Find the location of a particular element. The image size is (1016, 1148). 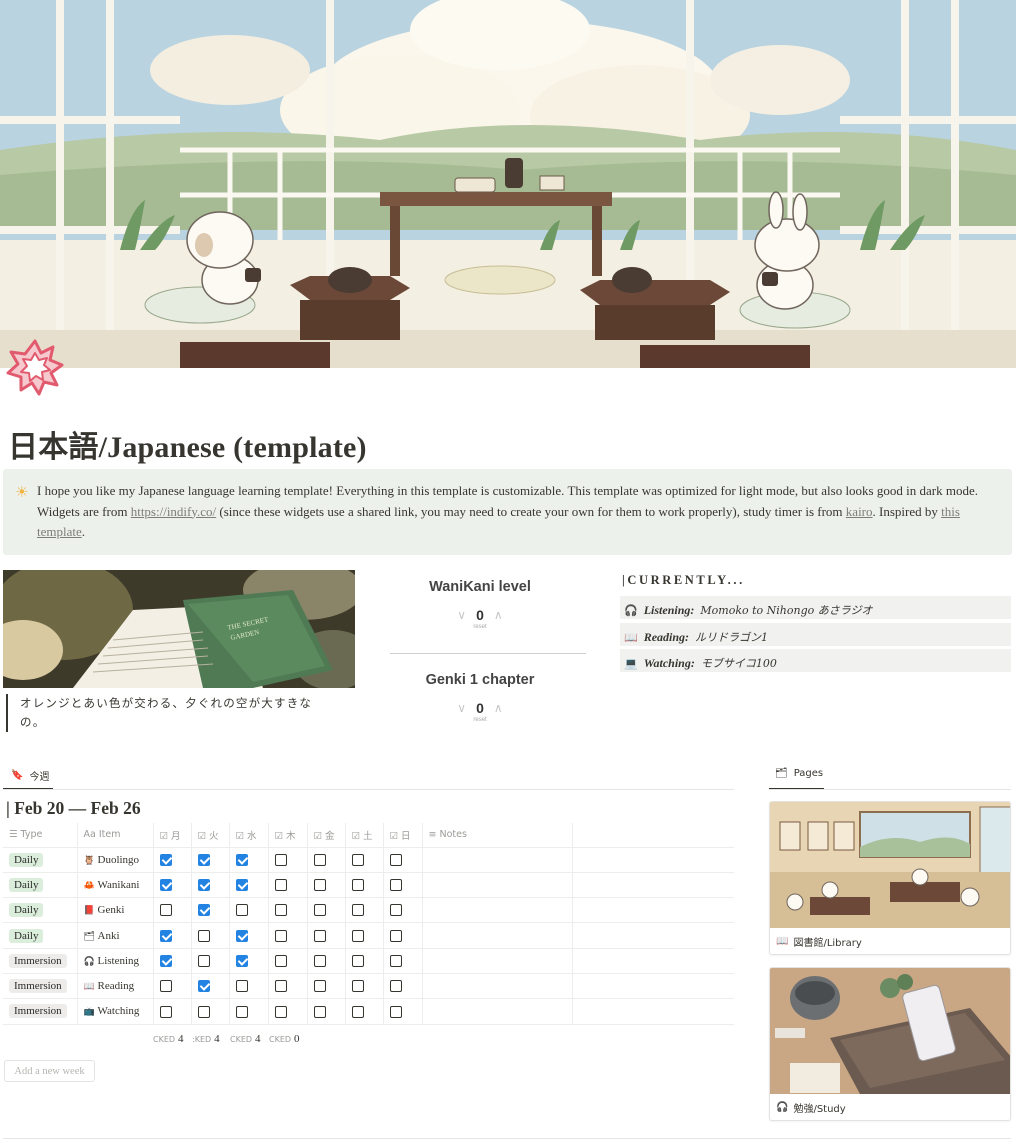

page-card-study: 🎧 勉強/Study is located at coordinates (890, 1044).